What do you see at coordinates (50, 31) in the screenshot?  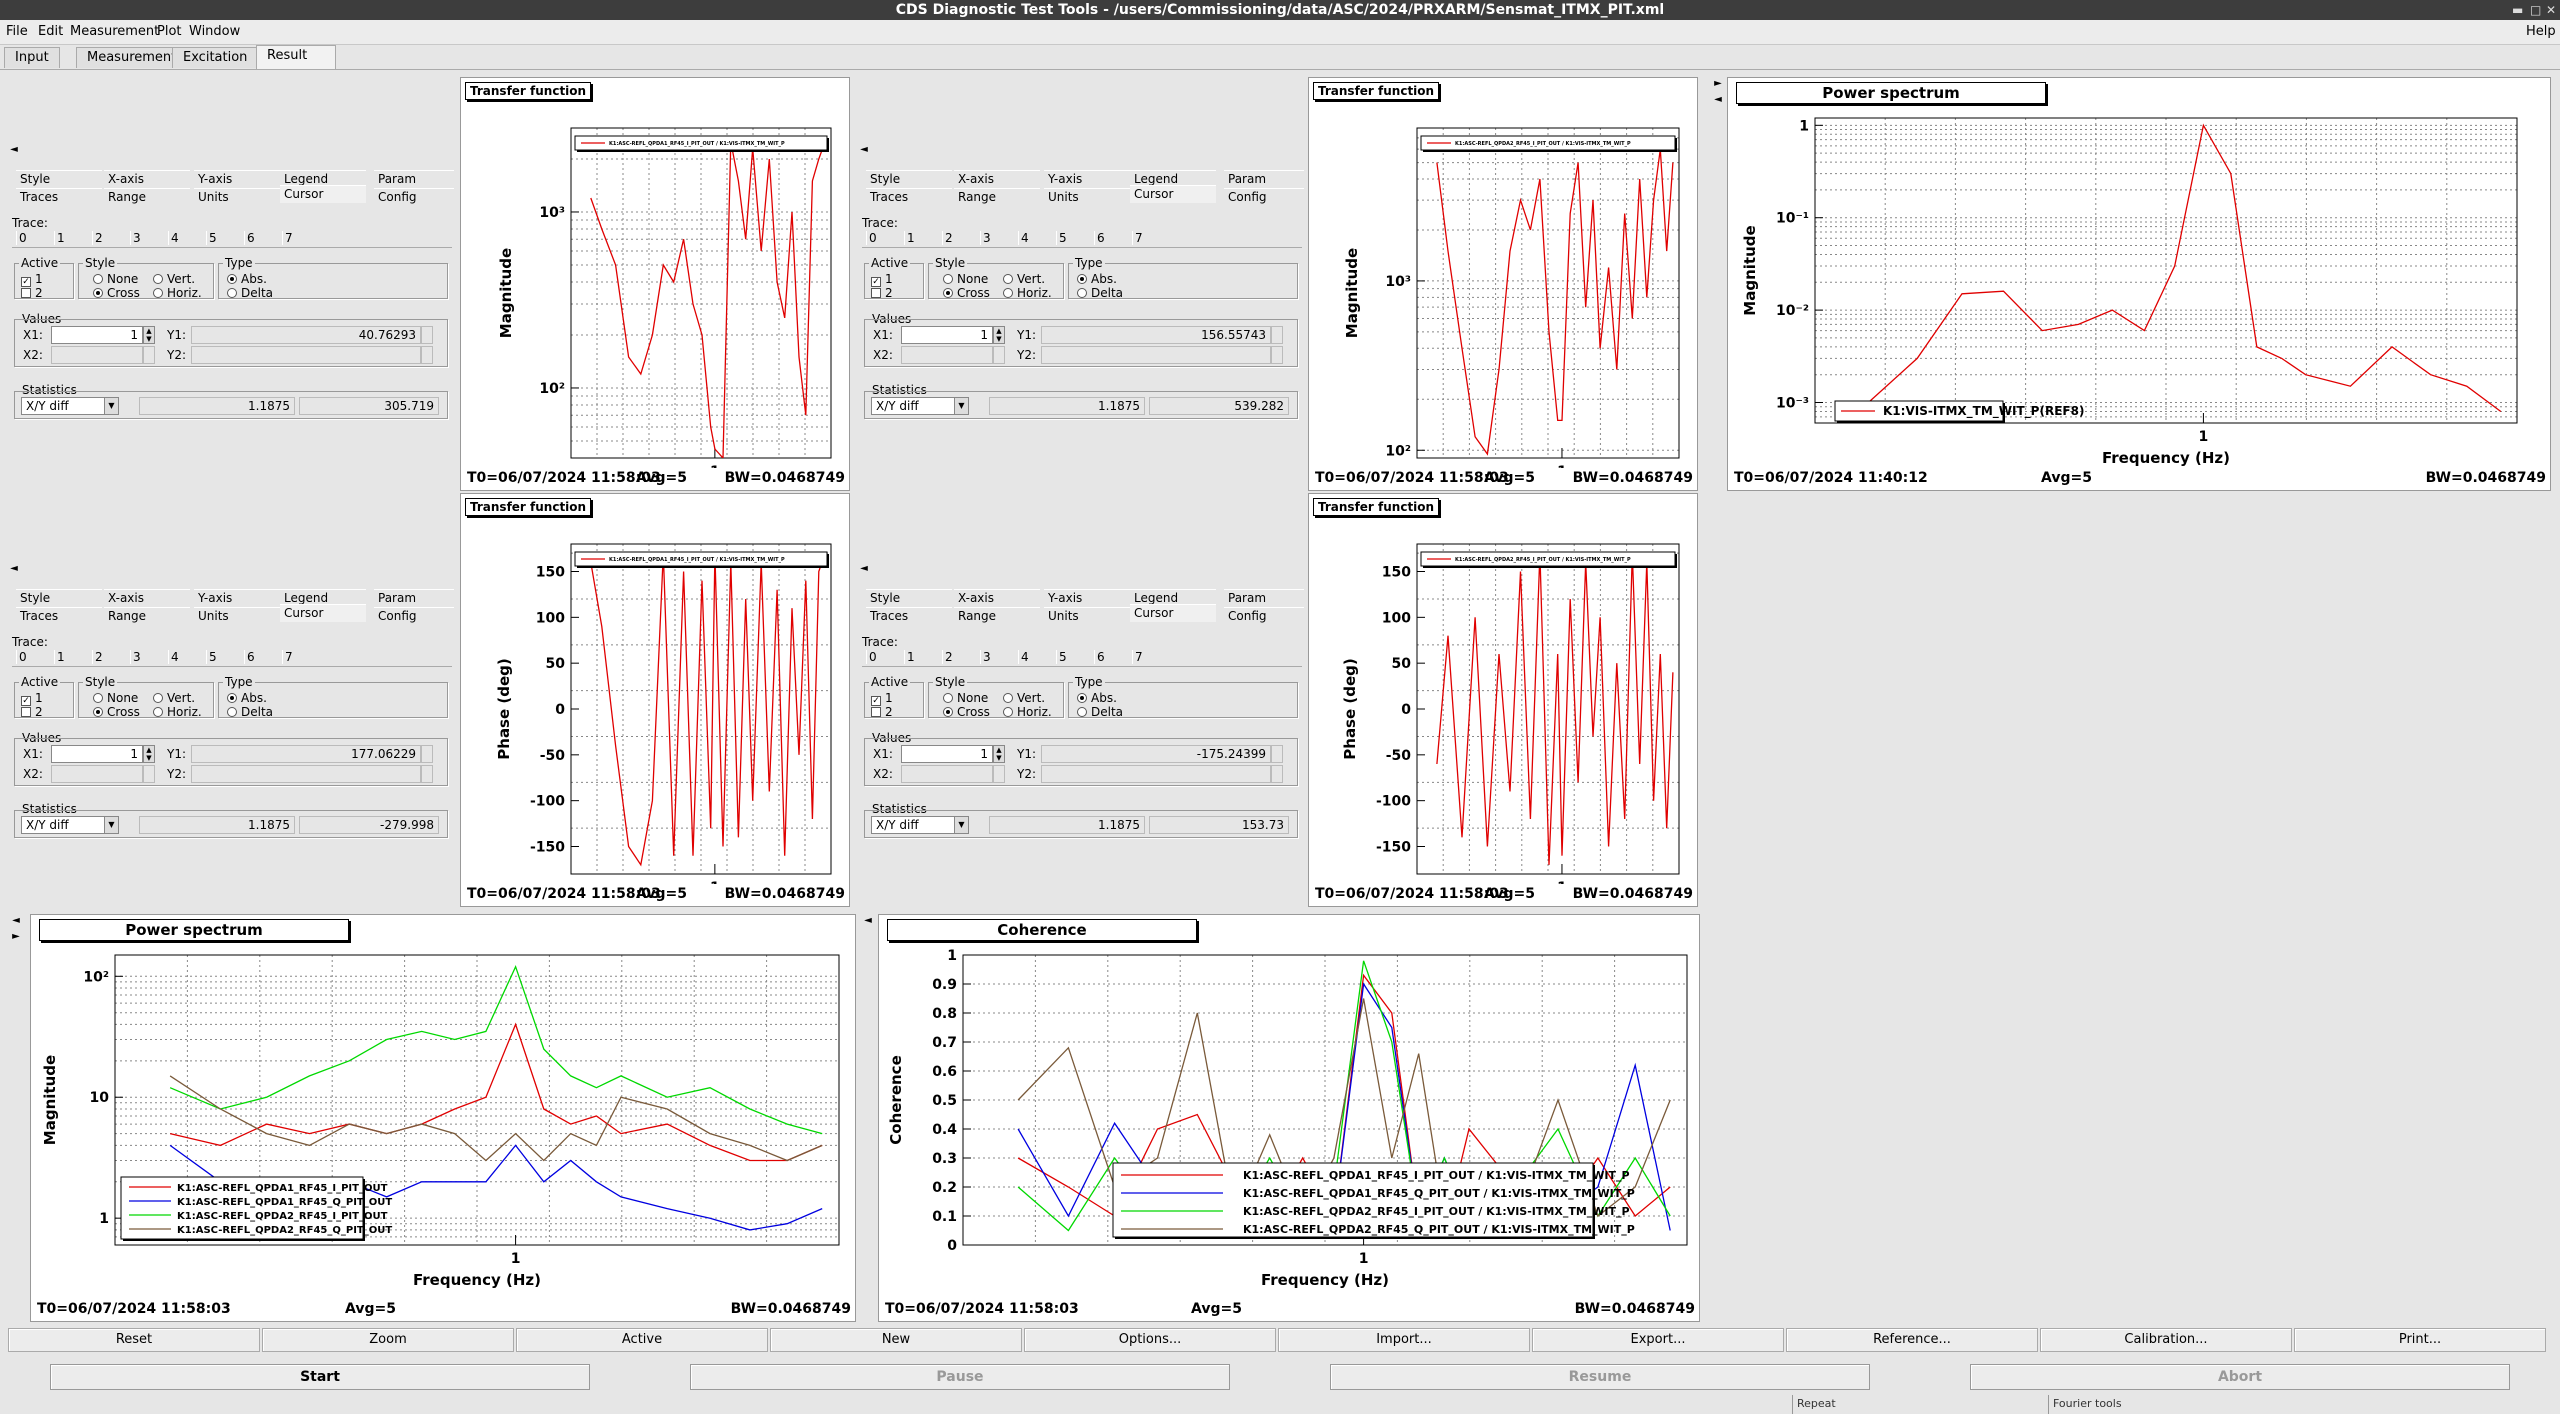 I see `menu-edit: Edit` at bounding box center [50, 31].